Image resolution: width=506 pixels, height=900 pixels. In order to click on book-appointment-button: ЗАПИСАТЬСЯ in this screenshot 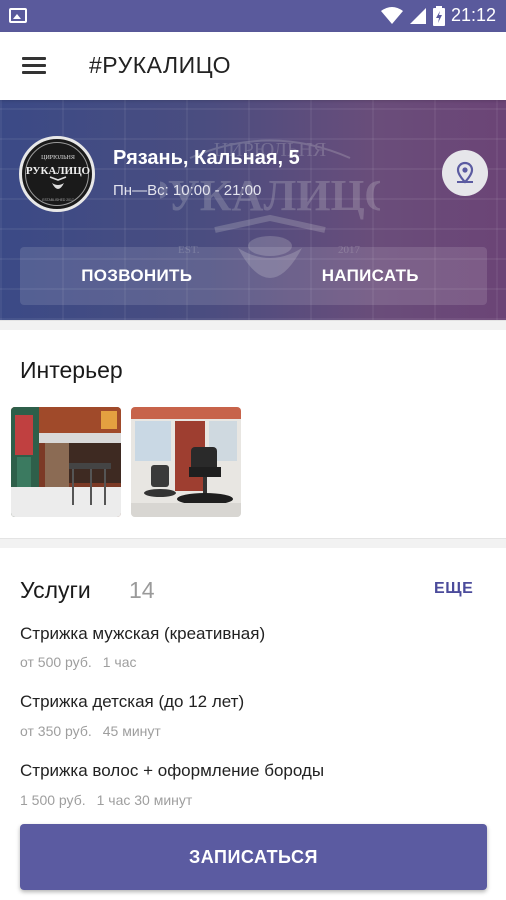, I will do `click(253, 857)`.